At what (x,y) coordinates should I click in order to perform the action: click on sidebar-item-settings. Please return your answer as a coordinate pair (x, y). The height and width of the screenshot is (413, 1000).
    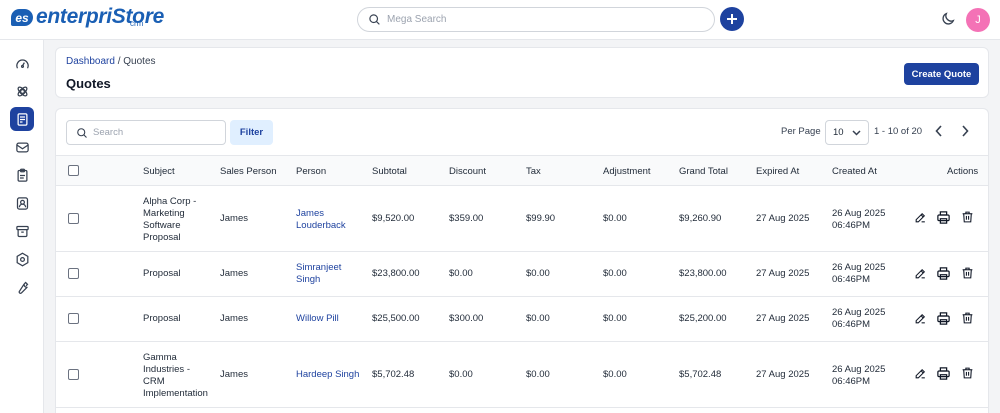
    Looking at the image, I should click on (22, 259).